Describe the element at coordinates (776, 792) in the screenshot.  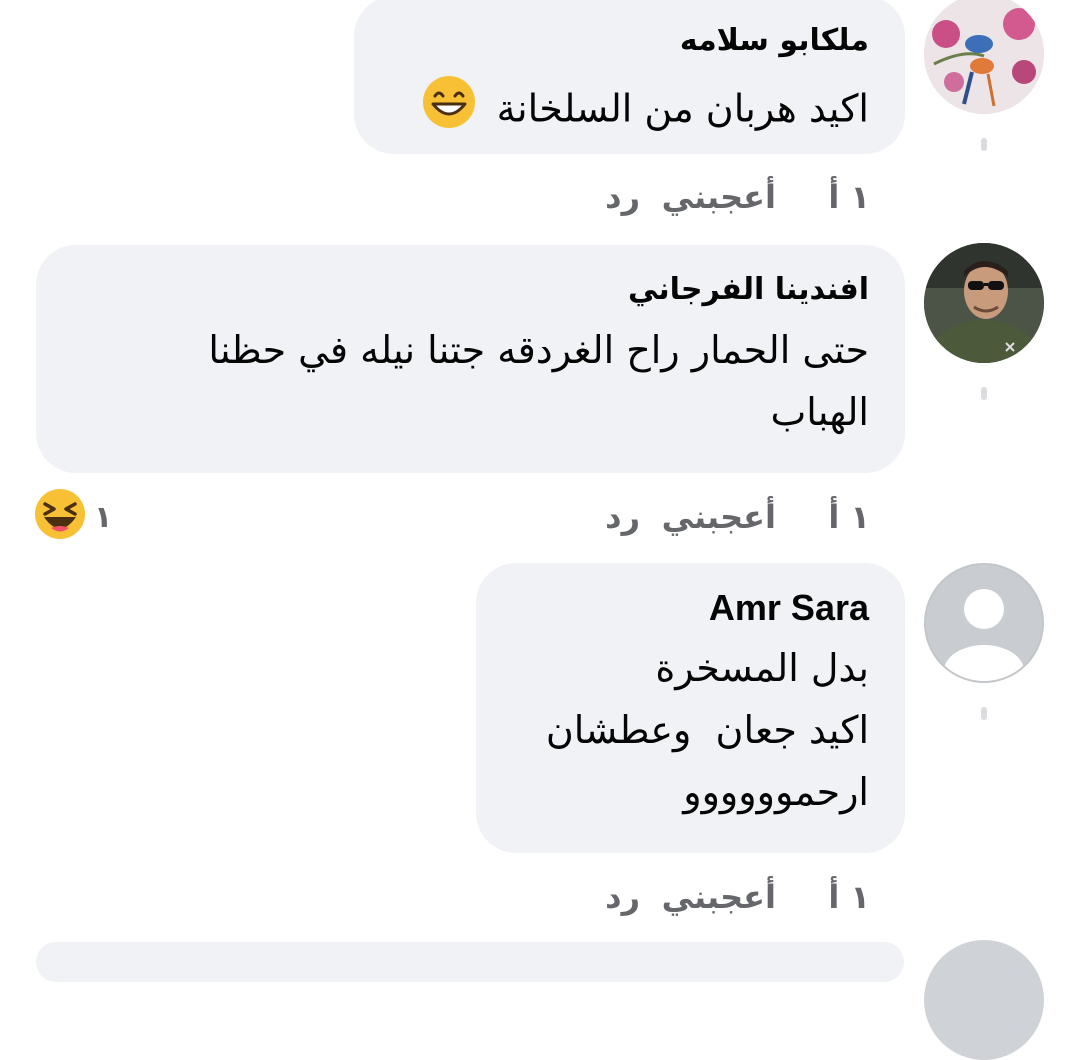
I see `comment-text-line: ارحموووووو` at that location.